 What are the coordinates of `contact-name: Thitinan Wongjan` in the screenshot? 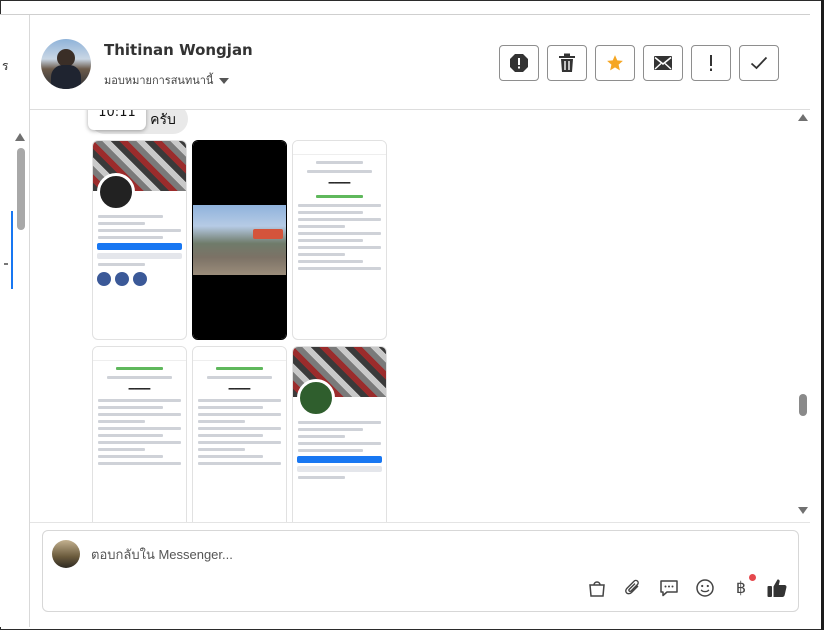 It's located at (178, 50).